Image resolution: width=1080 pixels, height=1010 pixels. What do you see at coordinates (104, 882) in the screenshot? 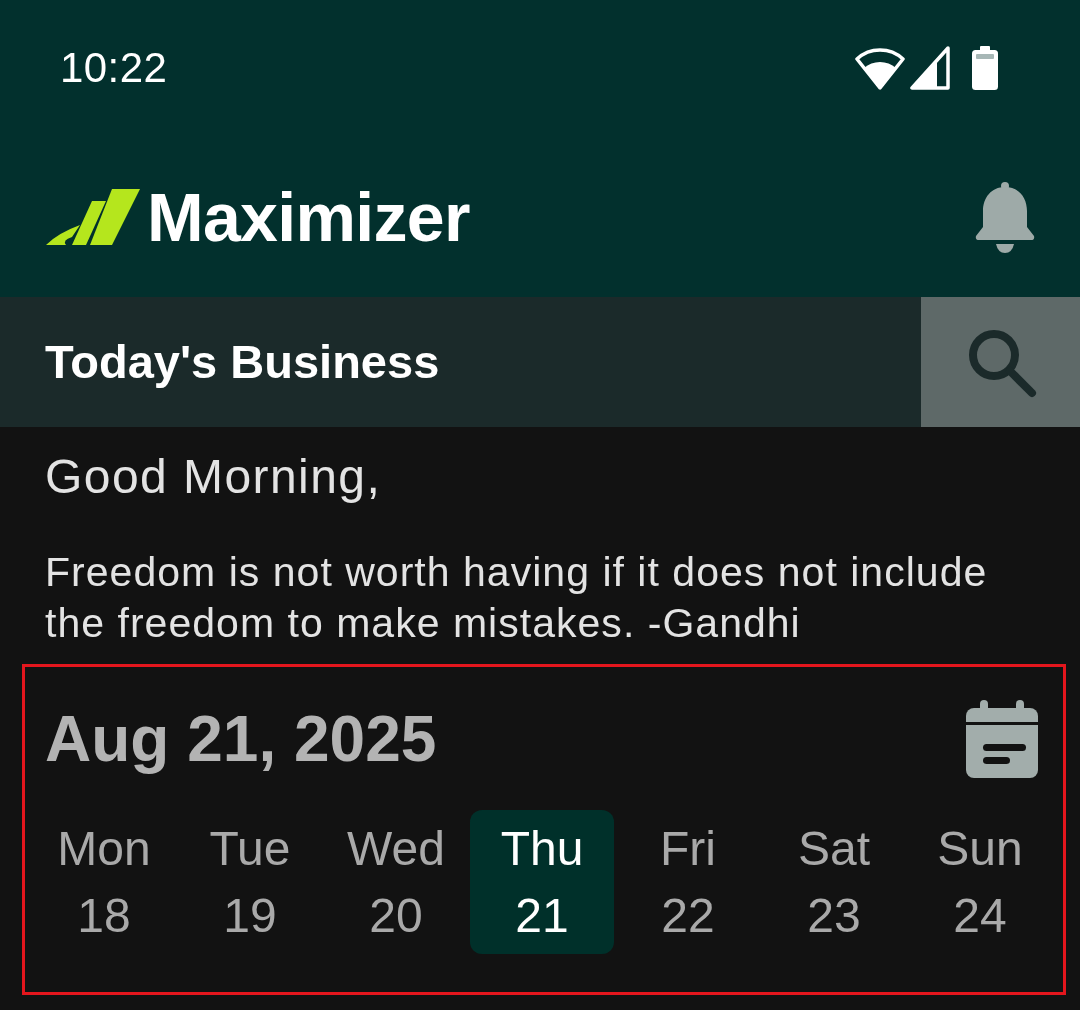
I see `day-button: Mon 18` at bounding box center [104, 882].